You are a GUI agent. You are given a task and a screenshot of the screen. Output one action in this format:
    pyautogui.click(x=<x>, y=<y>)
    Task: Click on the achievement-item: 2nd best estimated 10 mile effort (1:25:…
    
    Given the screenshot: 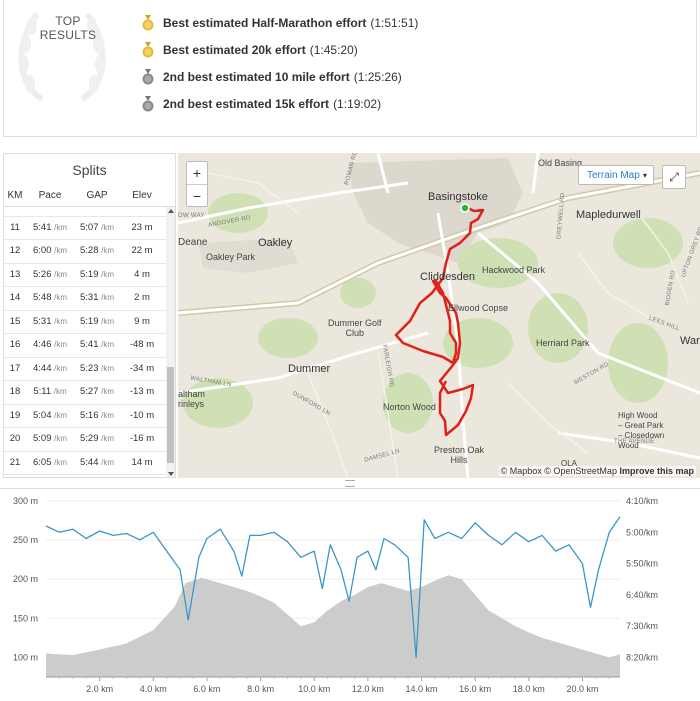 What is the action you would take?
    pyautogui.click(x=272, y=77)
    